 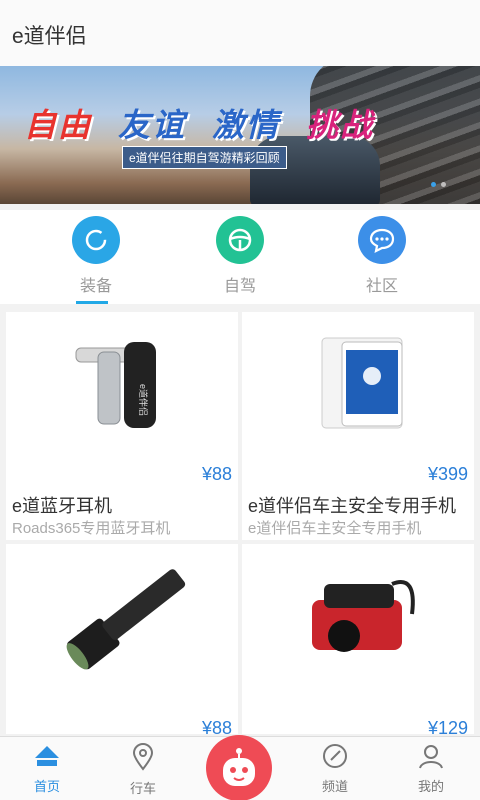 What do you see at coordinates (438, 184) in the screenshot?
I see `banner-pager` at bounding box center [438, 184].